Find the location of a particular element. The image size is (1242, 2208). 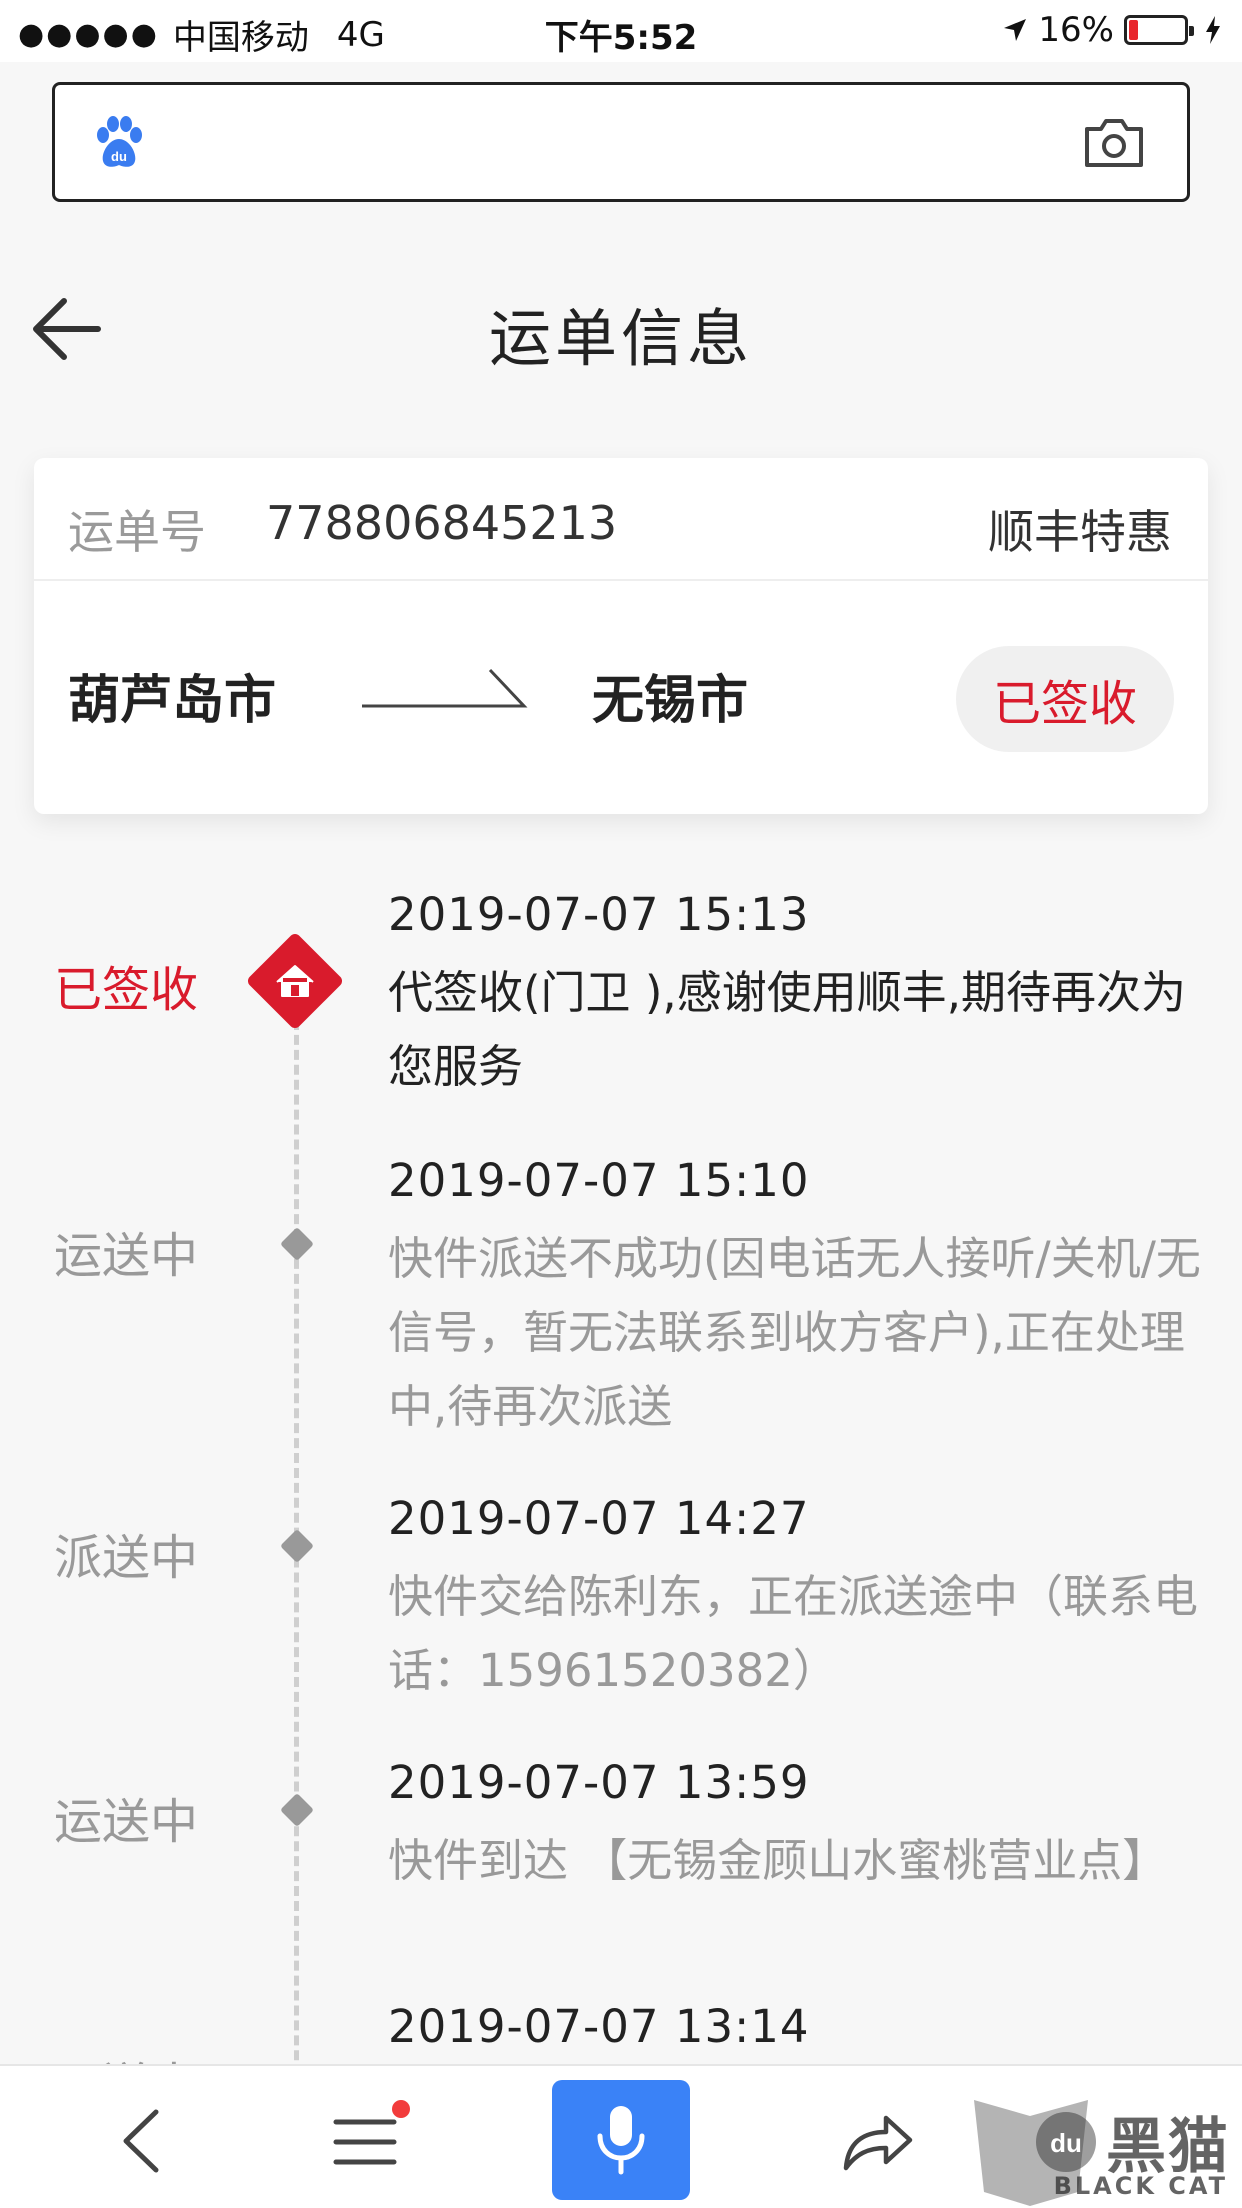

waybill-number: 778806845213 is located at coordinates (442, 523).